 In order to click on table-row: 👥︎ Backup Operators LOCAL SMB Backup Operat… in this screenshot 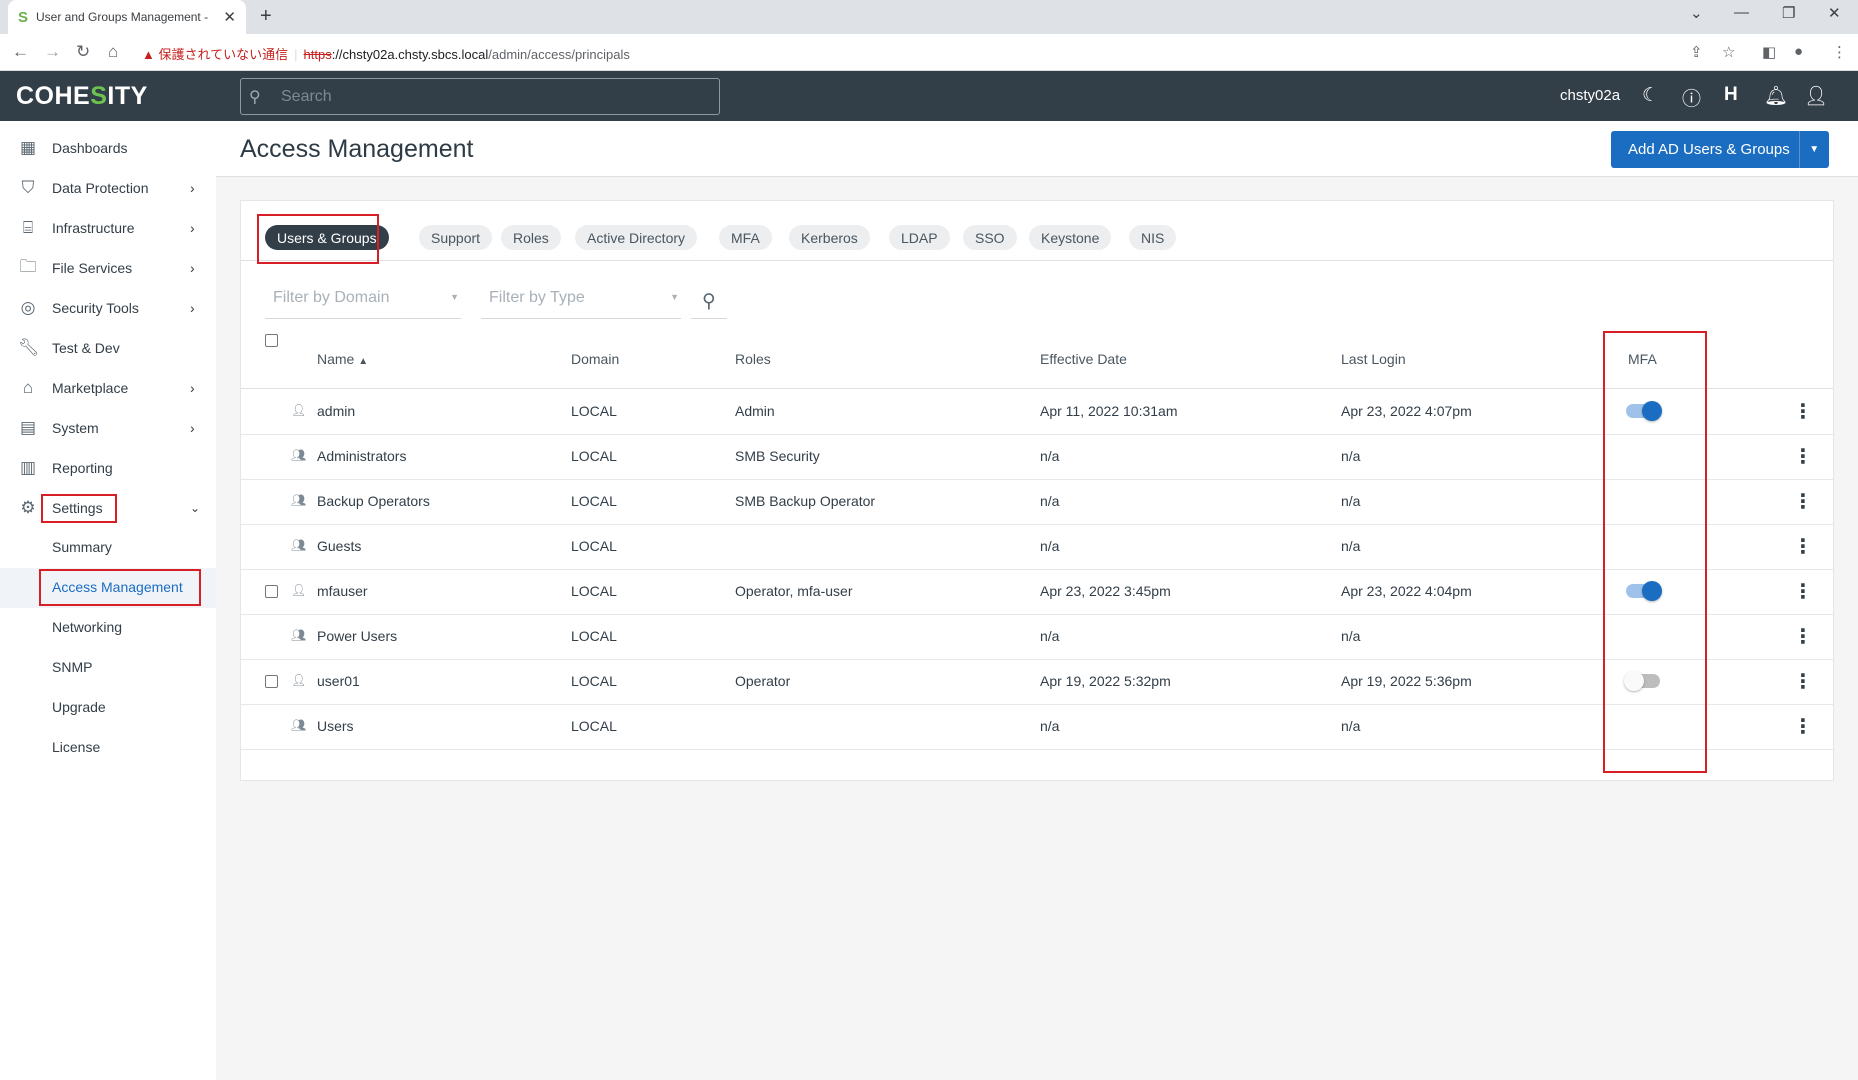, I will do `click(1037, 502)`.